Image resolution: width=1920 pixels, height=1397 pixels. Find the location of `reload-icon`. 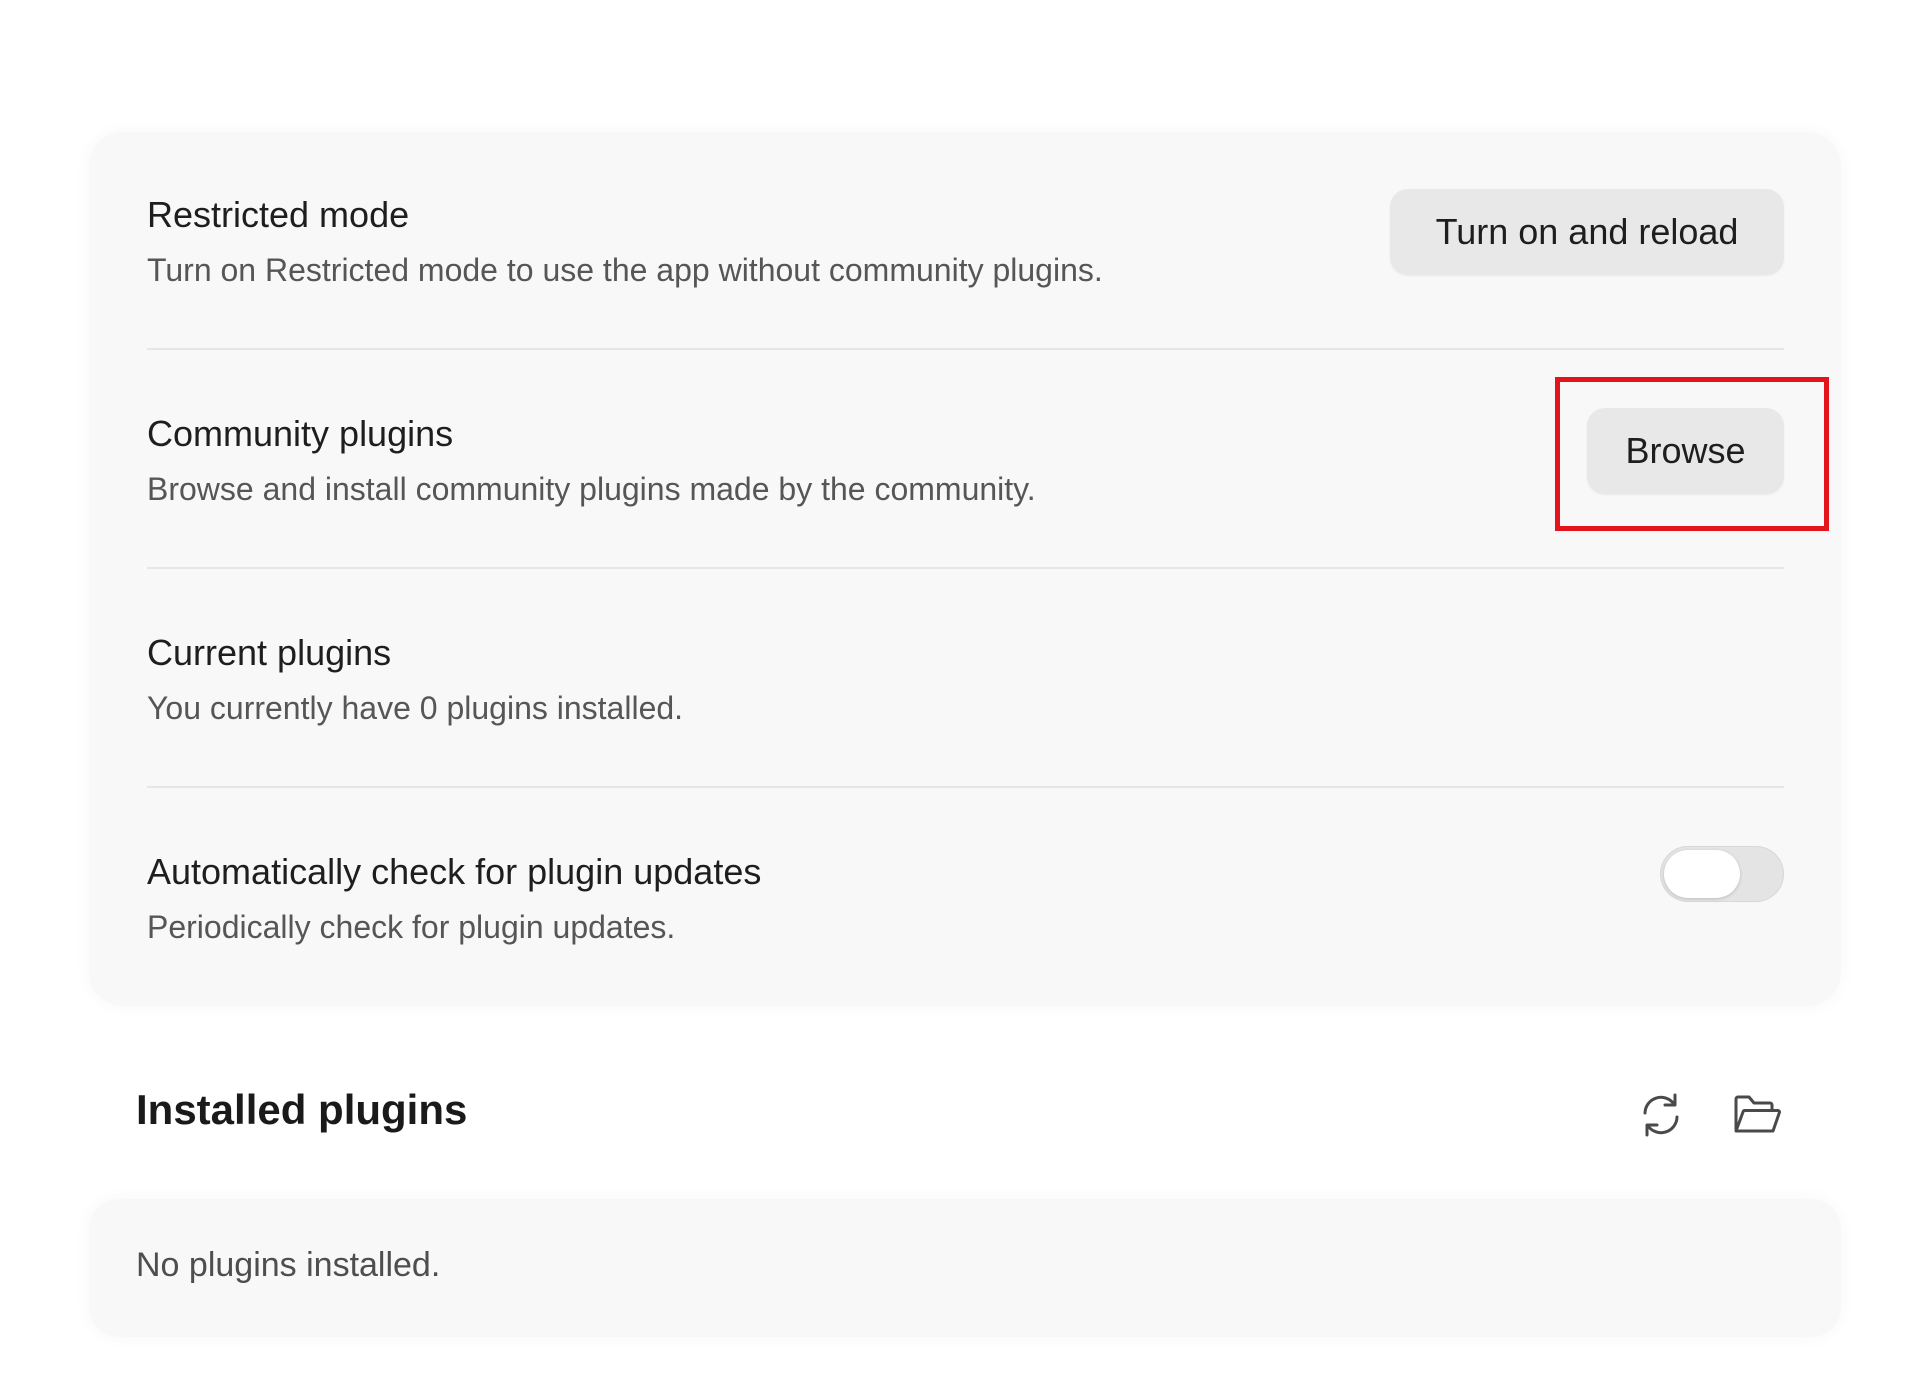

reload-icon is located at coordinates (1661, 1115).